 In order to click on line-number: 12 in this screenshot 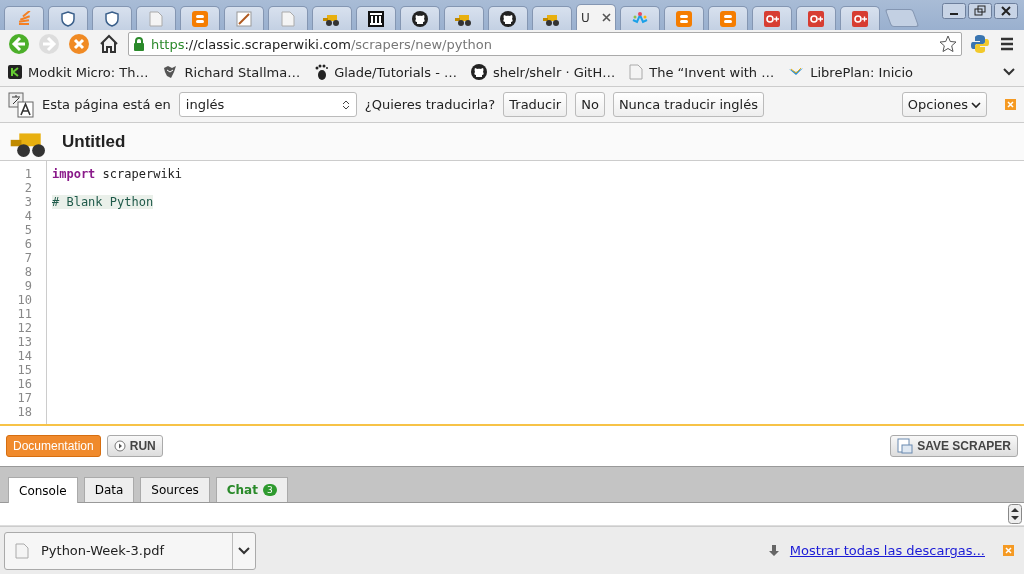, I will do `click(24, 328)`.